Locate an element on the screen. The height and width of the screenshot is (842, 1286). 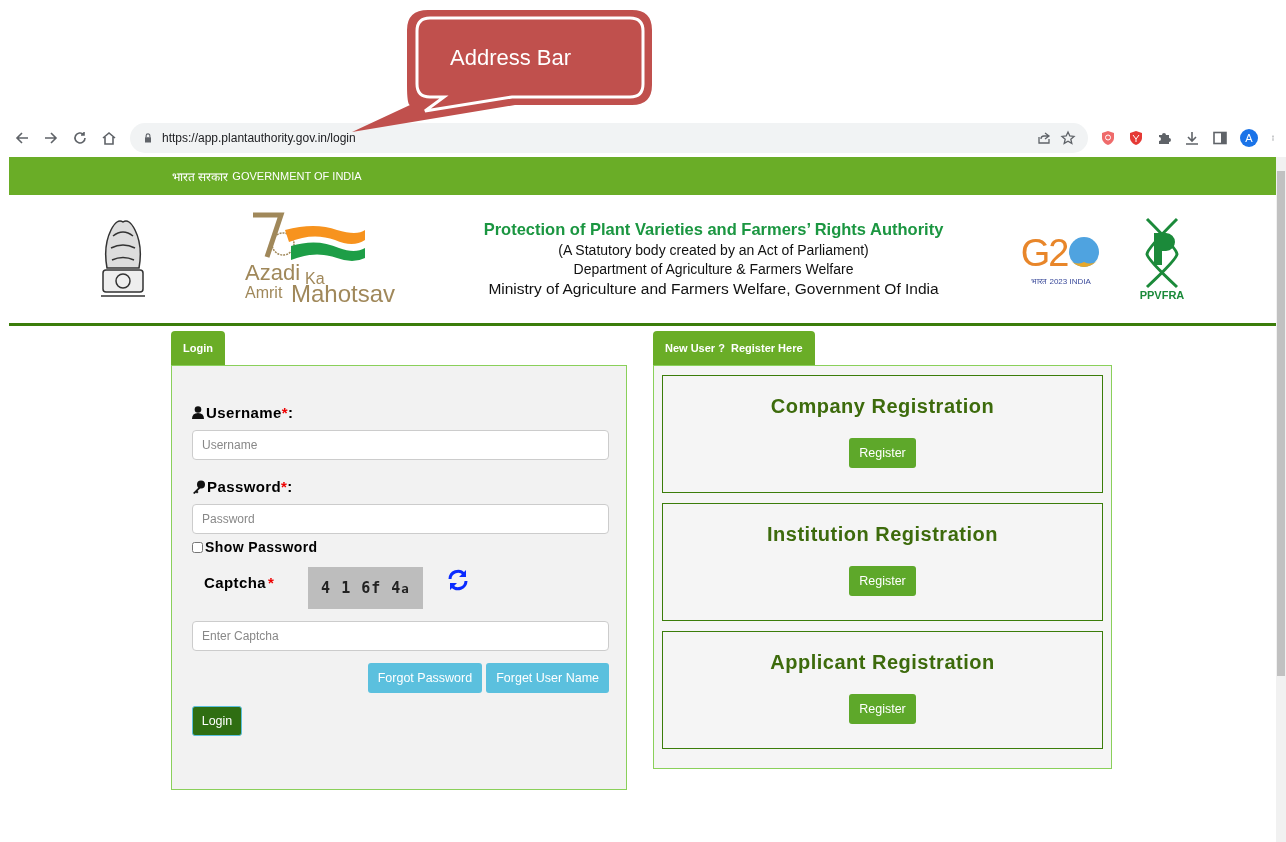
header-line: (A Statutory body created by an Act of Parliament) is located at coordinates (713, 250).